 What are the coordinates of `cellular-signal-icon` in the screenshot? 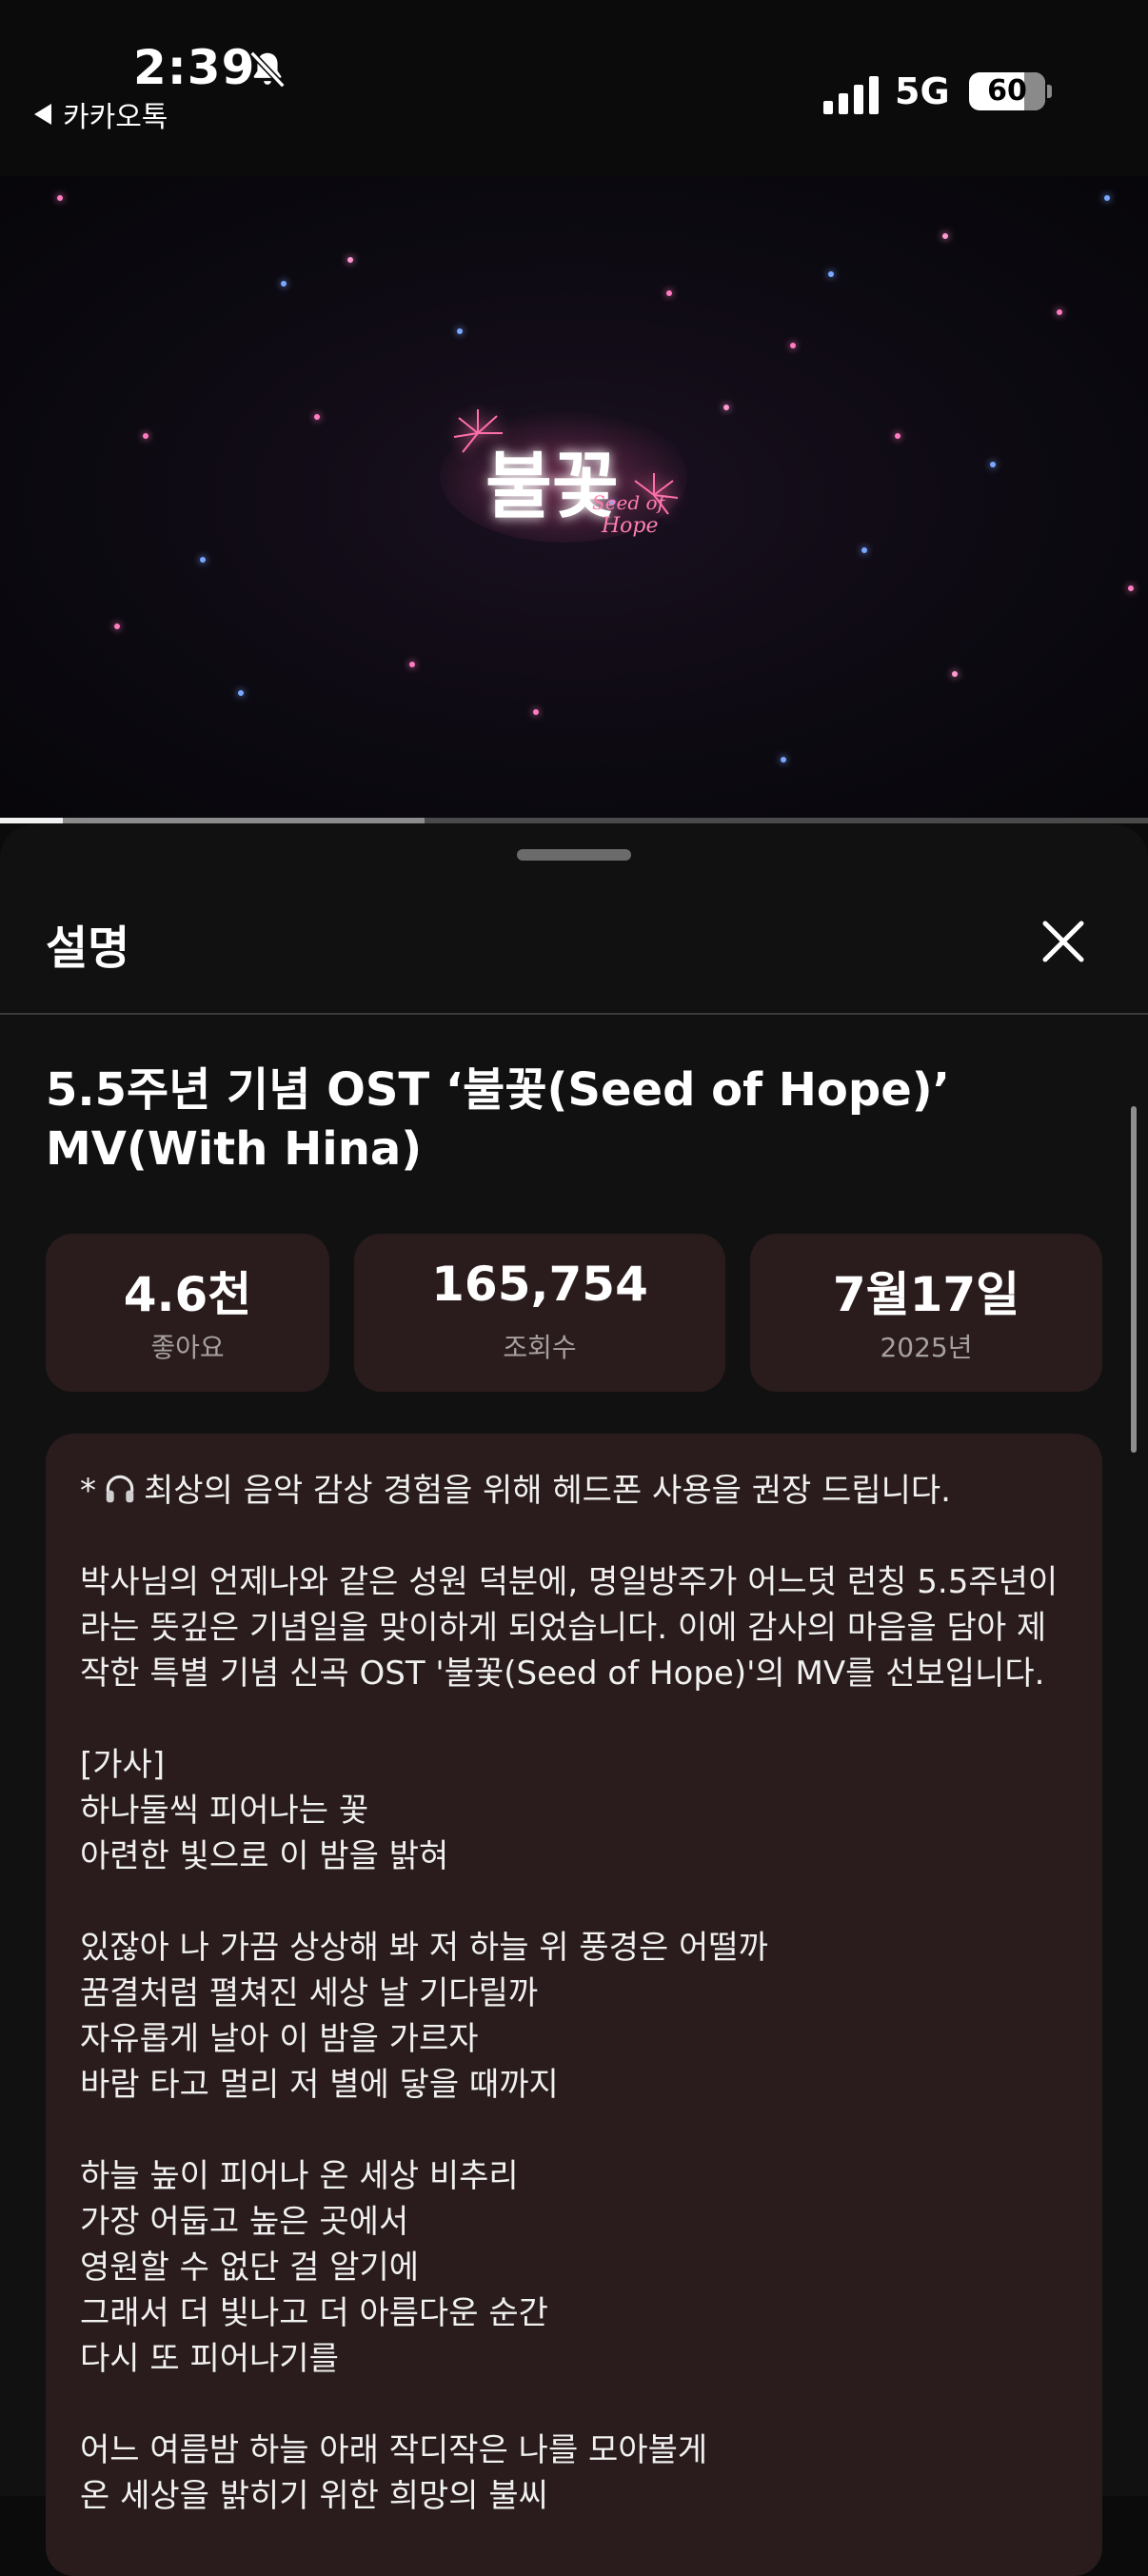 It's located at (851, 95).